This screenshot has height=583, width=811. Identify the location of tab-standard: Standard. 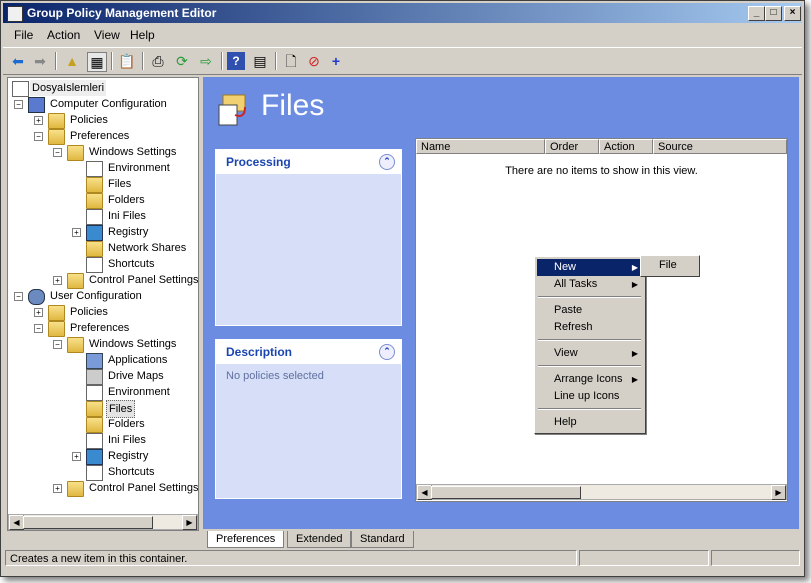
(382, 539).